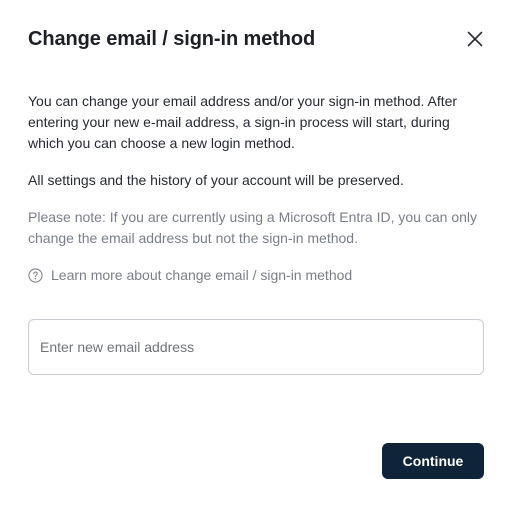 Image resolution: width=510 pixels, height=506 pixels. Describe the element at coordinates (256, 347) in the screenshot. I see `new-email-input` at that location.